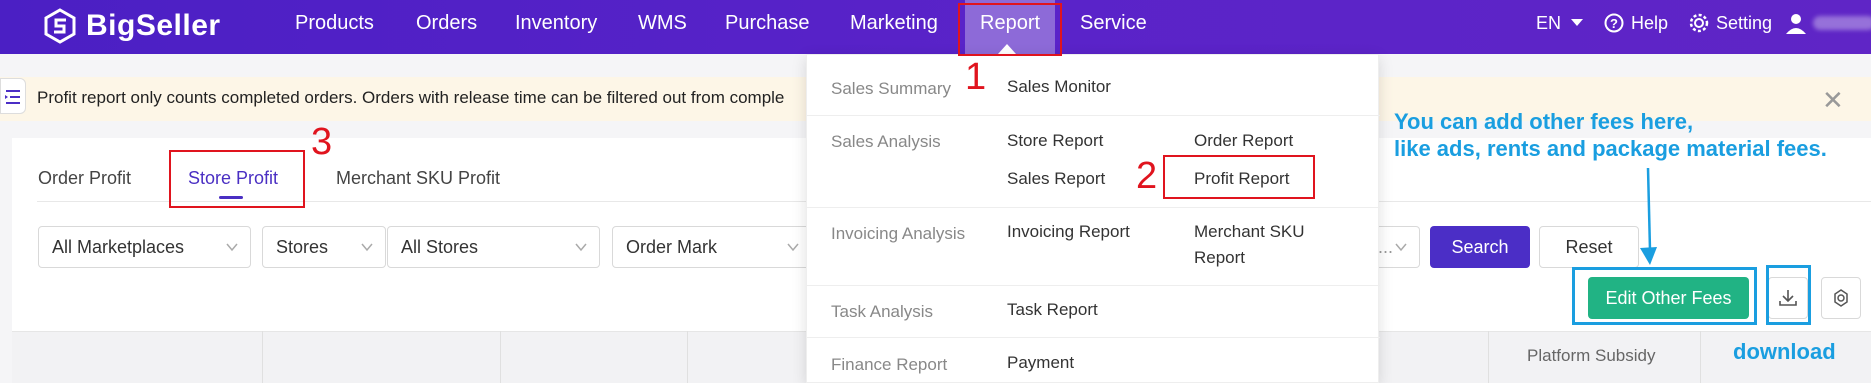 The width and height of the screenshot is (1871, 383). Describe the element at coordinates (894, 27) in the screenshot. I see `nav-marketing: Marketing` at that location.